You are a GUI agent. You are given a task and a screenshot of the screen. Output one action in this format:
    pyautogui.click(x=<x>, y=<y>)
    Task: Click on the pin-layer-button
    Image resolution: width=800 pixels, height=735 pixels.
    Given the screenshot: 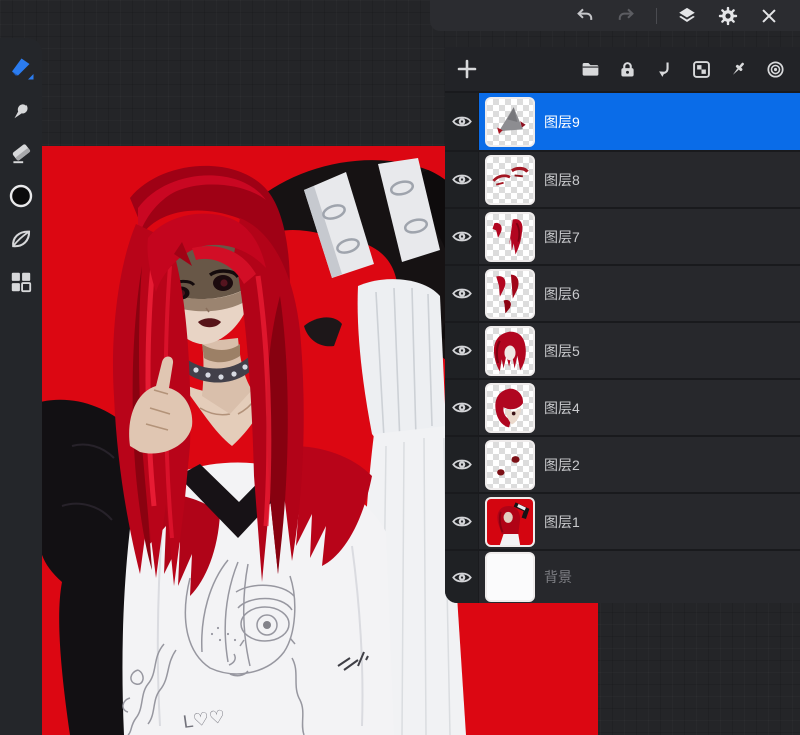 What is the action you would take?
    pyautogui.click(x=738, y=69)
    